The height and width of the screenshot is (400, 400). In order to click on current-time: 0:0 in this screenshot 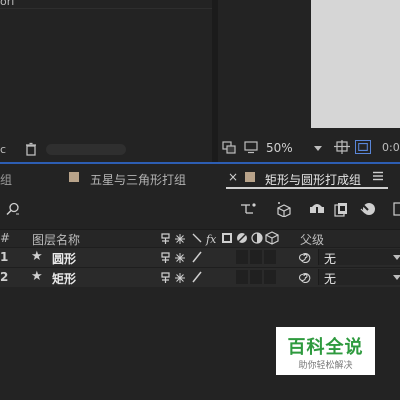, I will do `click(391, 147)`.